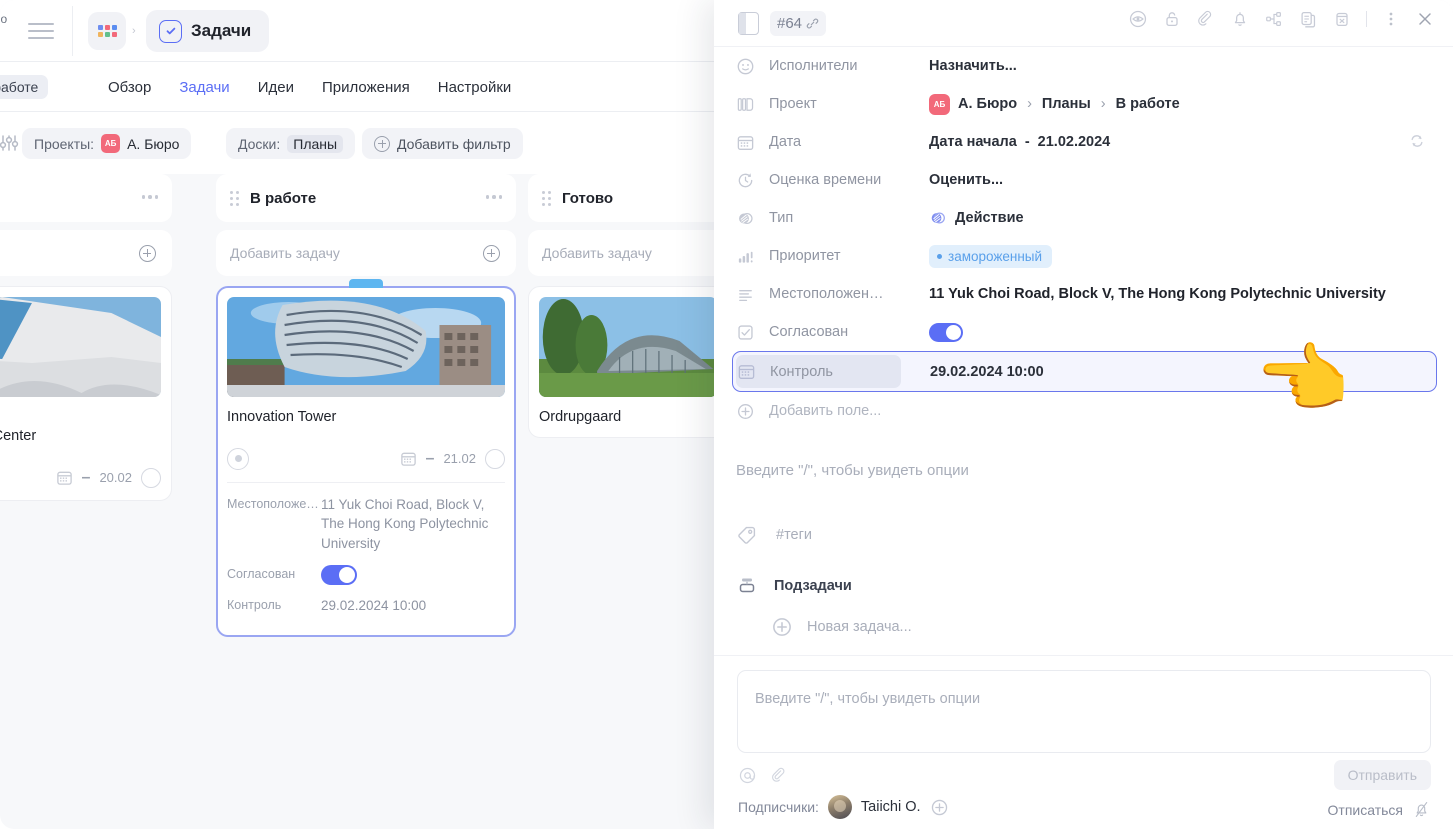 The height and width of the screenshot is (829, 1453). What do you see at coordinates (774, 535) in the screenshot?
I see `tags-row: #теги` at bounding box center [774, 535].